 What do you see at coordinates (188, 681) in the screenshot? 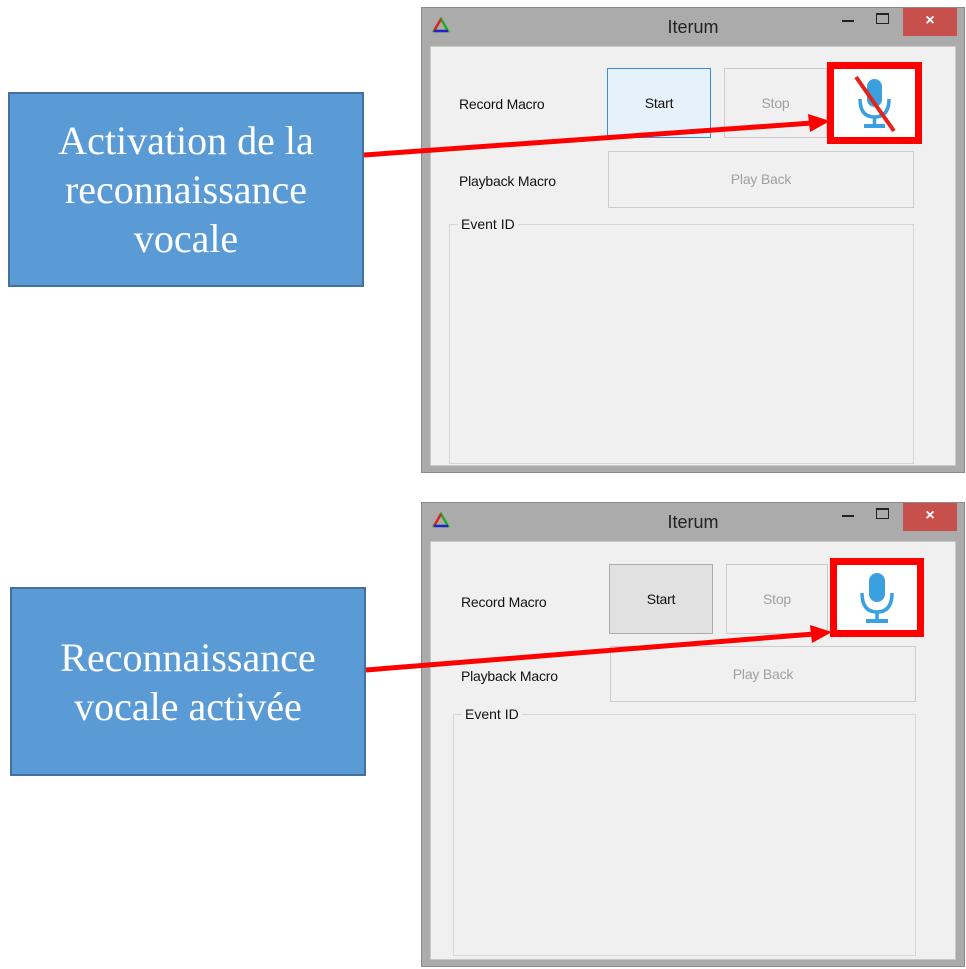
I see `callout-activated: Reconnaissance vocale activée` at bounding box center [188, 681].